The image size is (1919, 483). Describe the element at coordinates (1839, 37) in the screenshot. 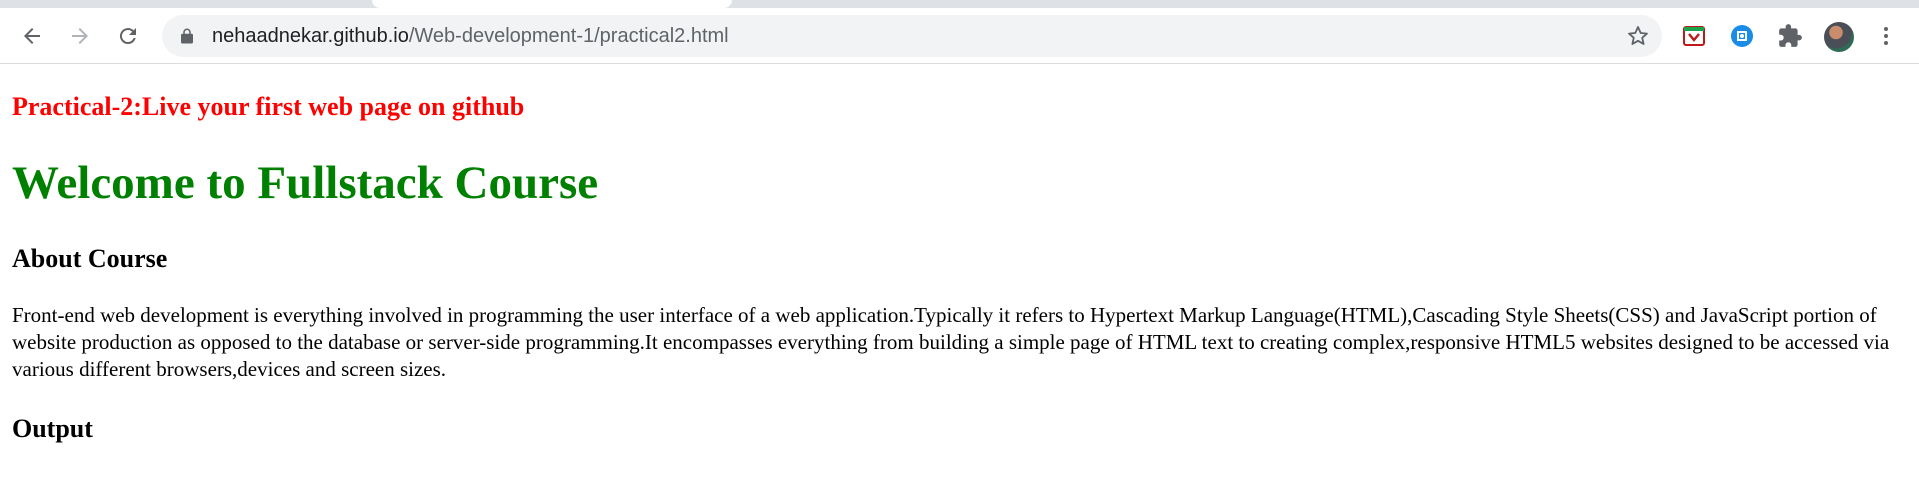

I see `avatar` at that location.